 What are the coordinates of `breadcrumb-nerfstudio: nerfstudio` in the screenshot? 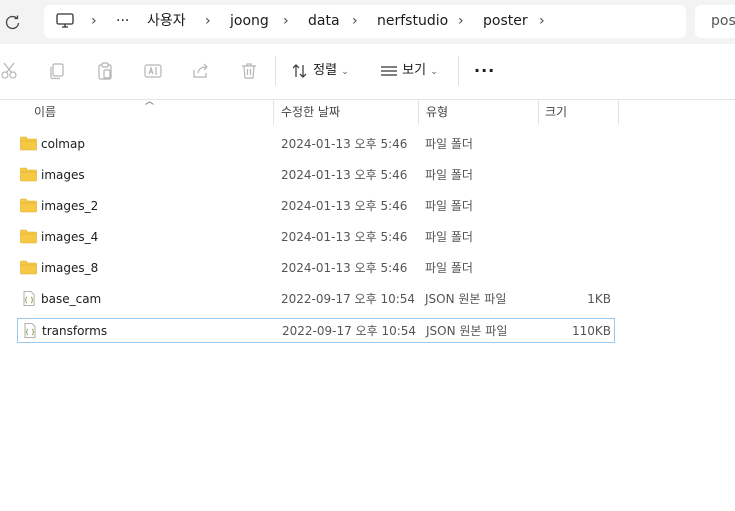 It's located at (412, 21).